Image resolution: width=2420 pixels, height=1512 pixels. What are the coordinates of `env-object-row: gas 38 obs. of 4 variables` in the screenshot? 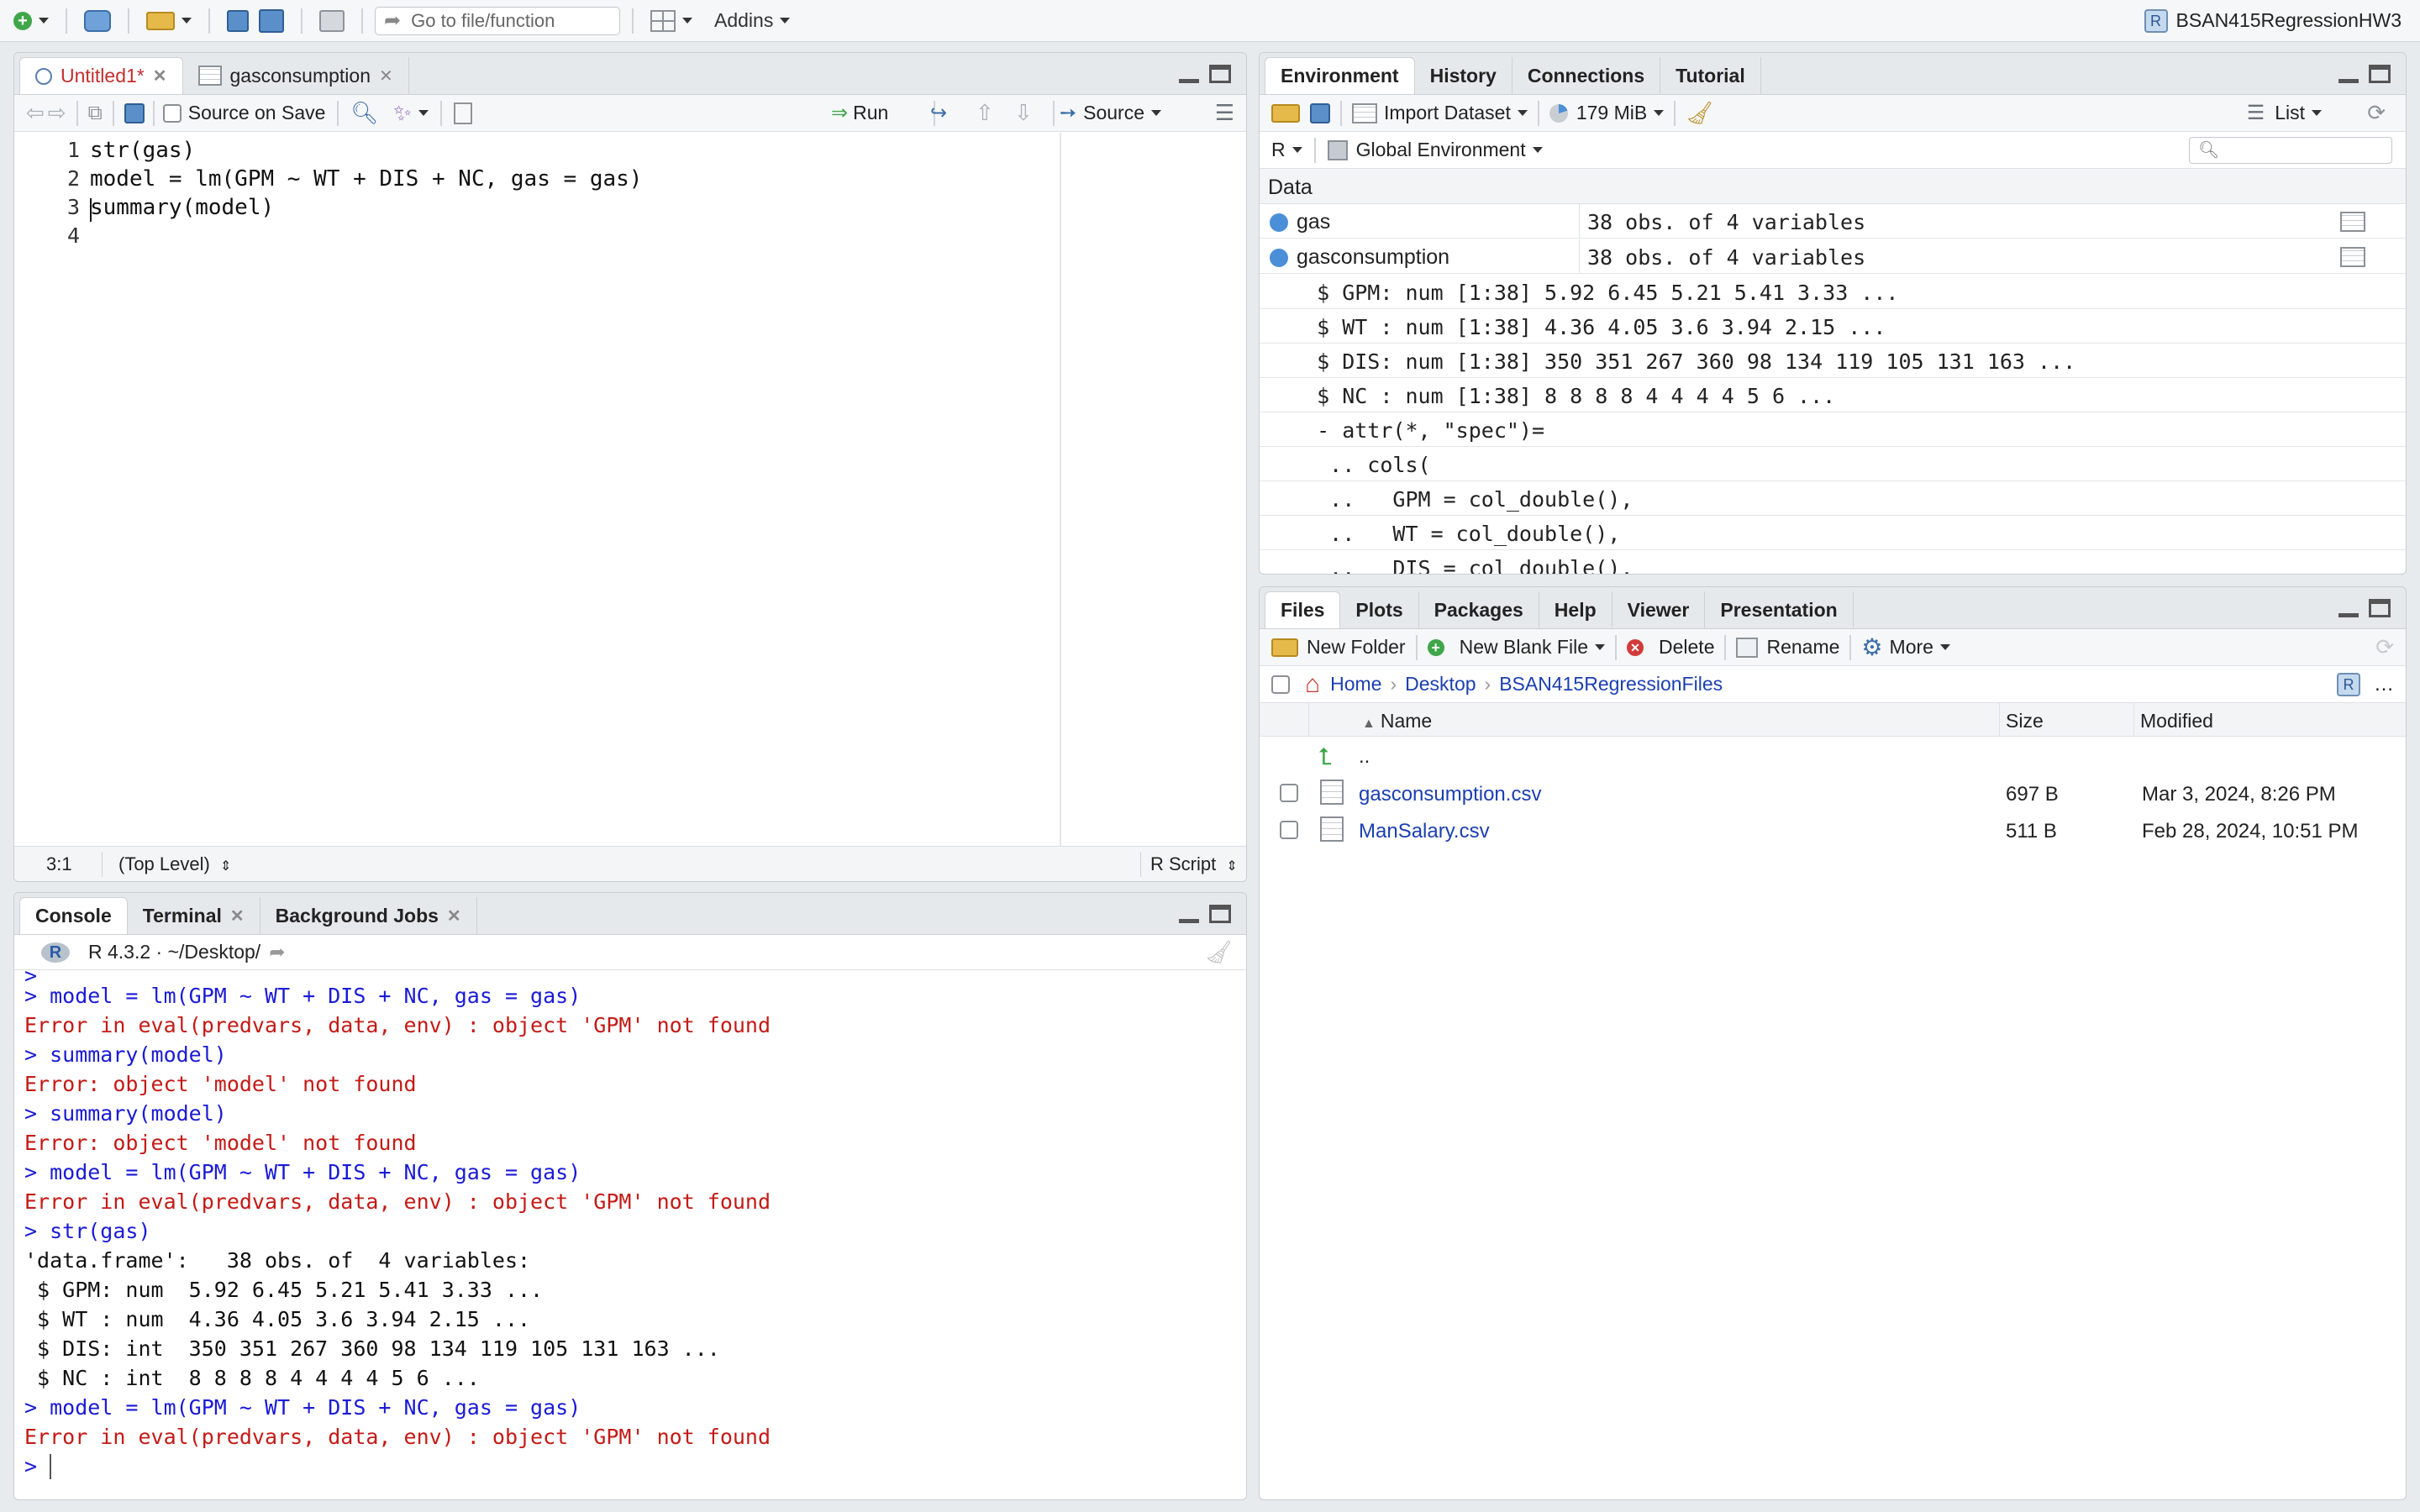 It's located at (1833, 221).